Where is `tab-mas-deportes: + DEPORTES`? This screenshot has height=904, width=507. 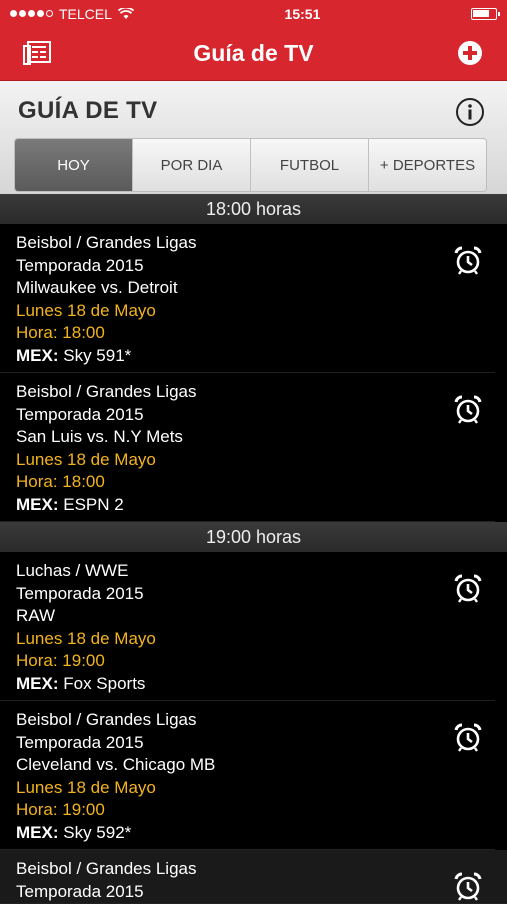 tab-mas-deportes: + DEPORTES is located at coordinates (427, 165).